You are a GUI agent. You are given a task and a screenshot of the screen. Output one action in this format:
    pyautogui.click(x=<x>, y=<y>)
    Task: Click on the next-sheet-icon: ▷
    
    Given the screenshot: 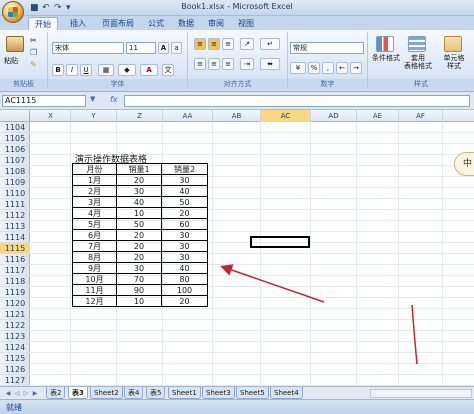 What is the action you would take?
    pyautogui.click(x=26, y=393)
    